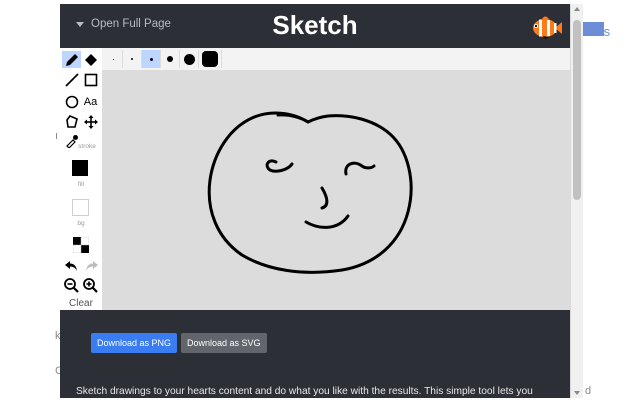  Describe the element at coordinates (577, 393) in the screenshot. I see `scroll-down-icon` at that location.